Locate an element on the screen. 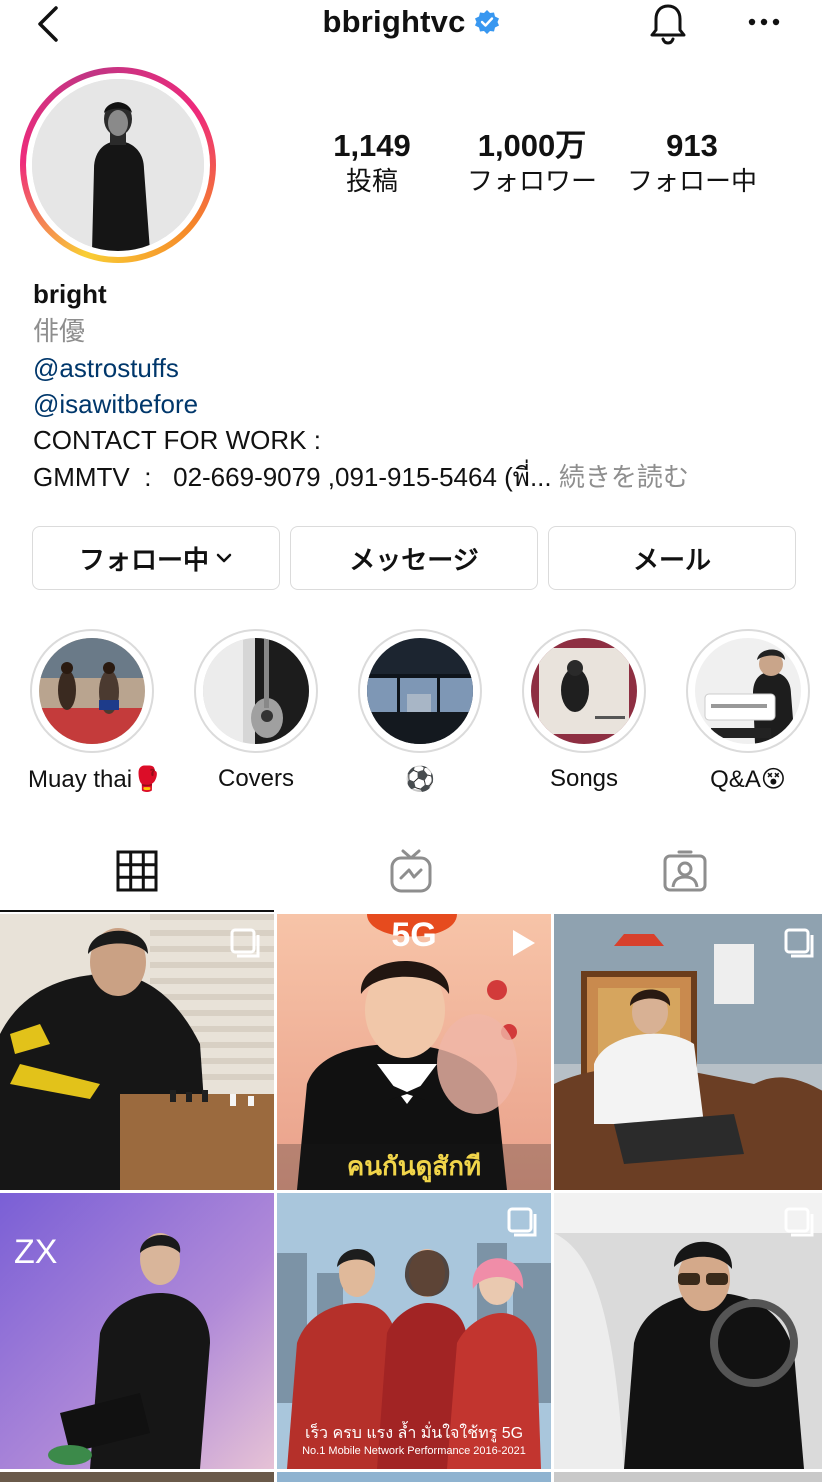 The width and height of the screenshot is (822, 1482). post-caption-top: ZX is located at coordinates (36, 1252).